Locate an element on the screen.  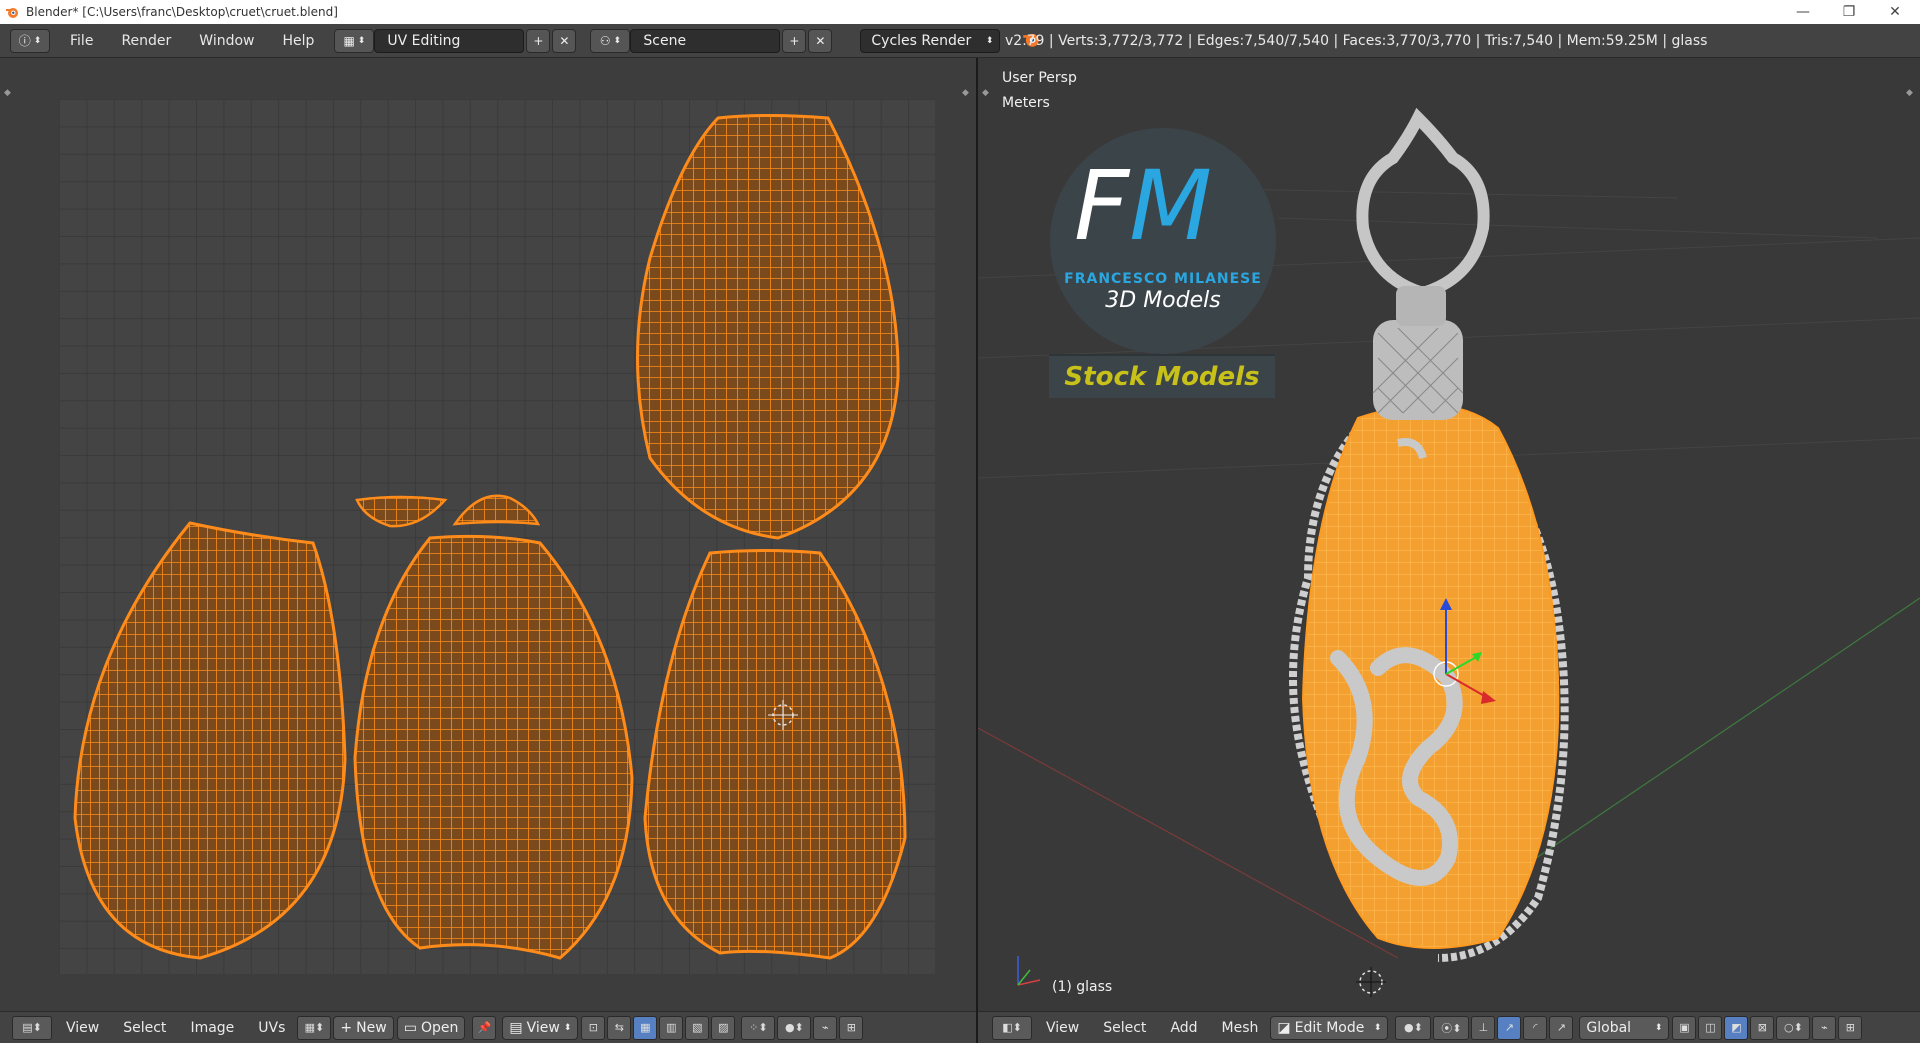
interaction-mode-dropdown: ◪ Edit Mode ⬍ is located at coordinates (1329, 1027).